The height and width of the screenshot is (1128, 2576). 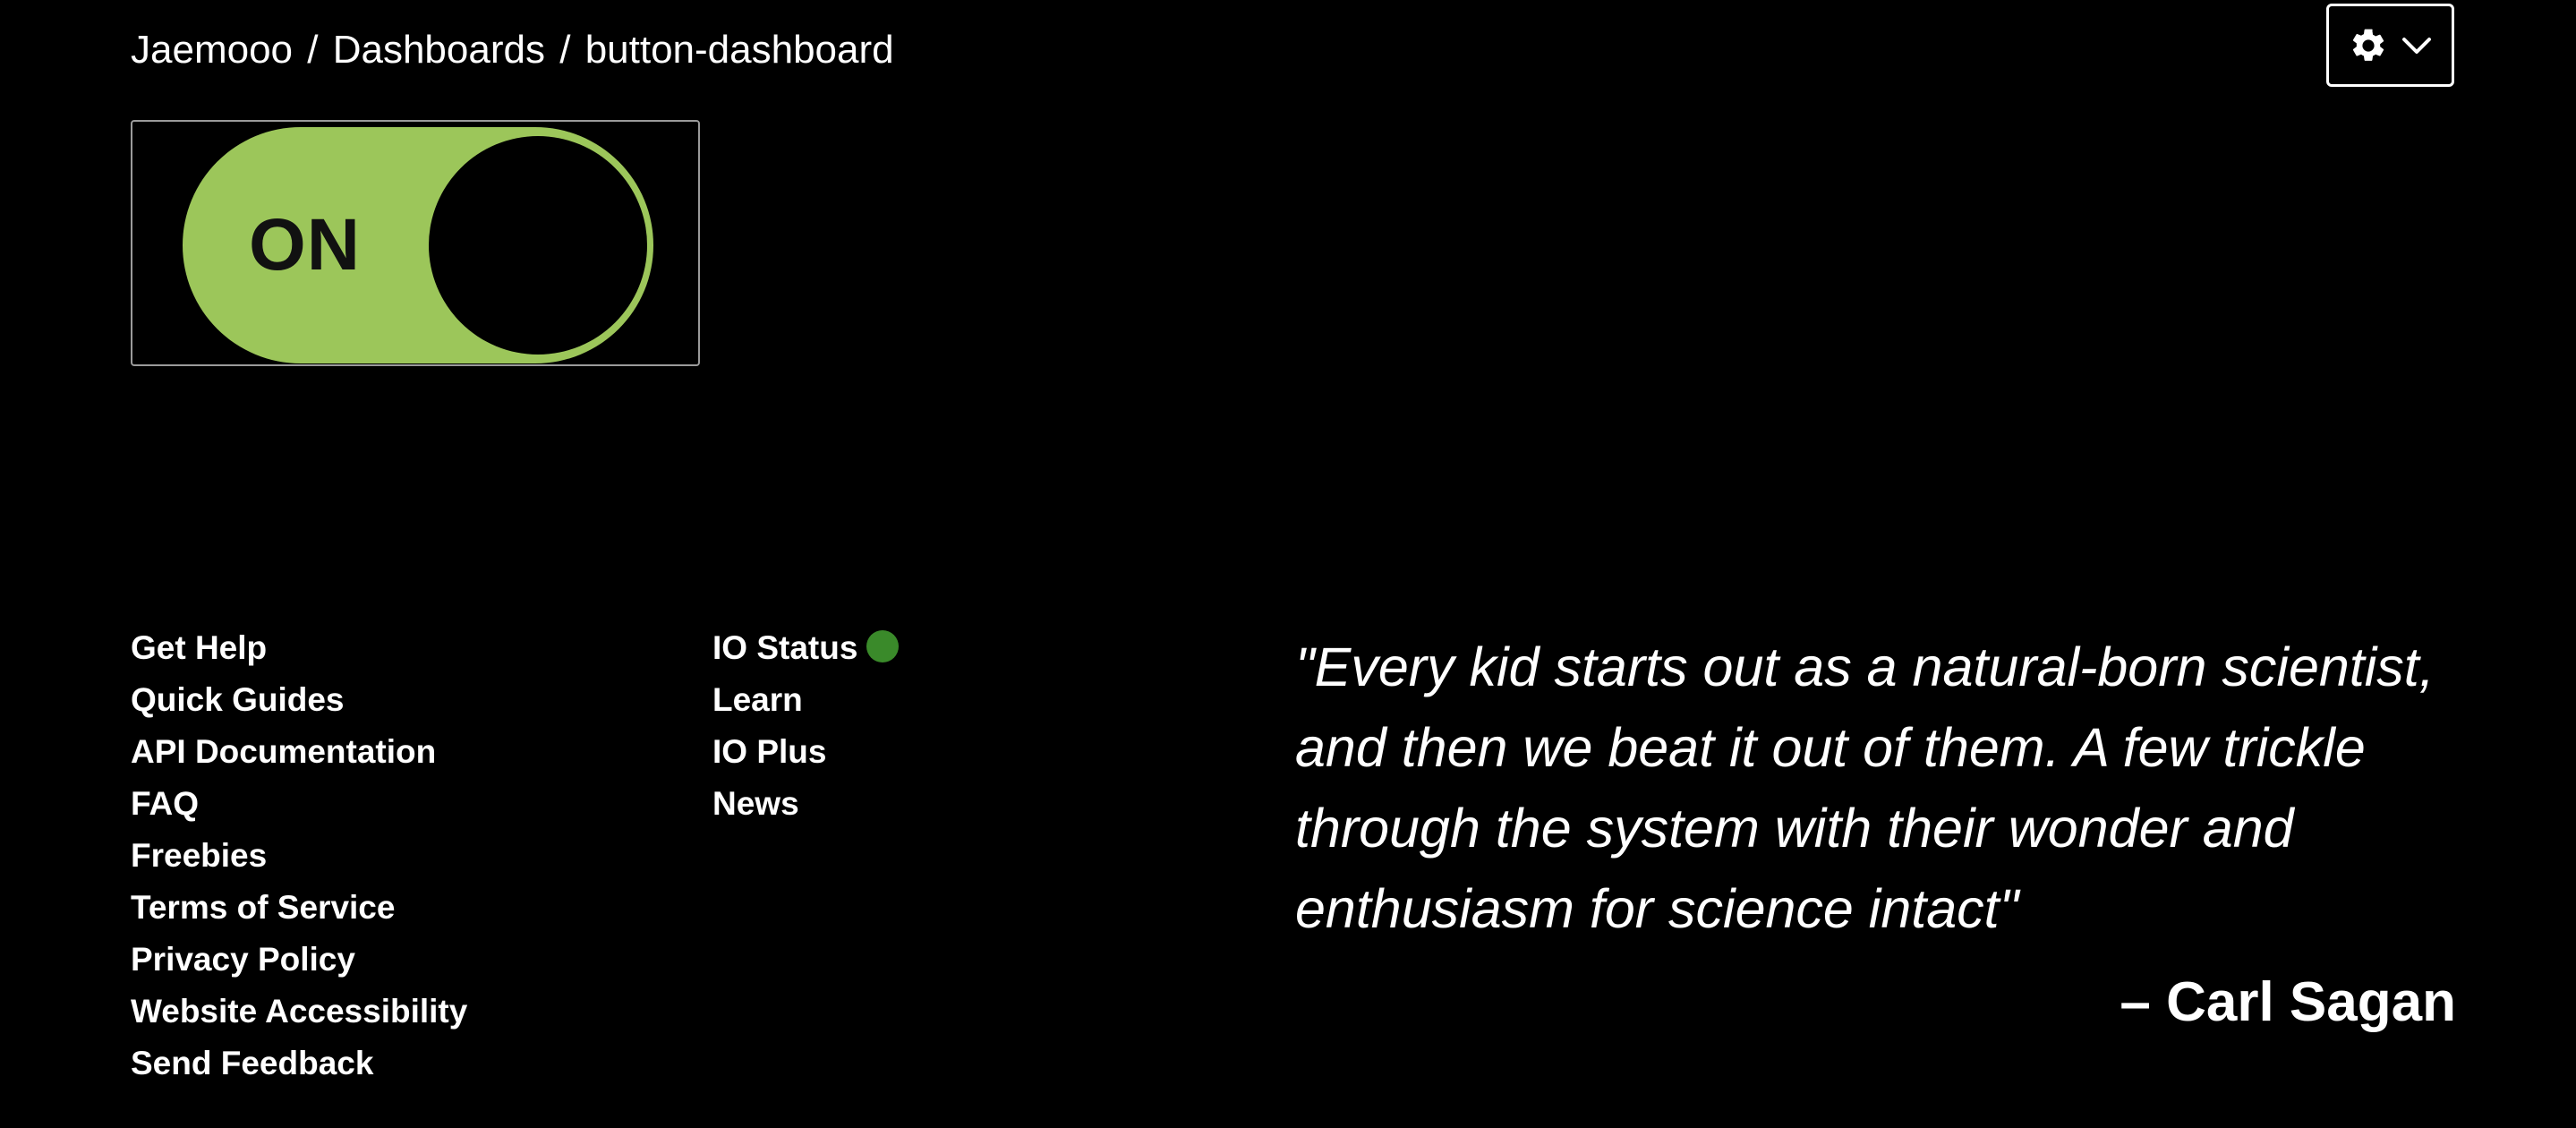 What do you see at coordinates (299, 700) in the screenshot?
I see `footer-link-quick-guides: Quick Guides` at bounding box center [299, 700].